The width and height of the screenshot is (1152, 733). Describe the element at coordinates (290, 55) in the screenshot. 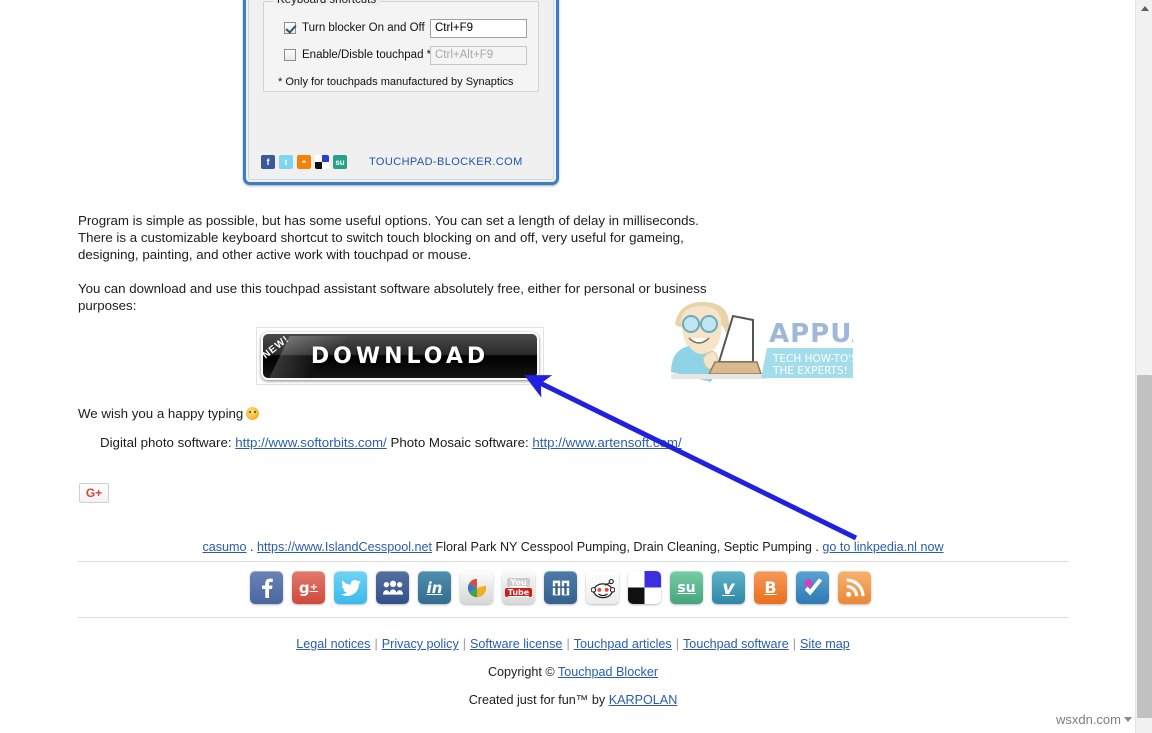

I see `enable-touchpad-checkbox` at that location.